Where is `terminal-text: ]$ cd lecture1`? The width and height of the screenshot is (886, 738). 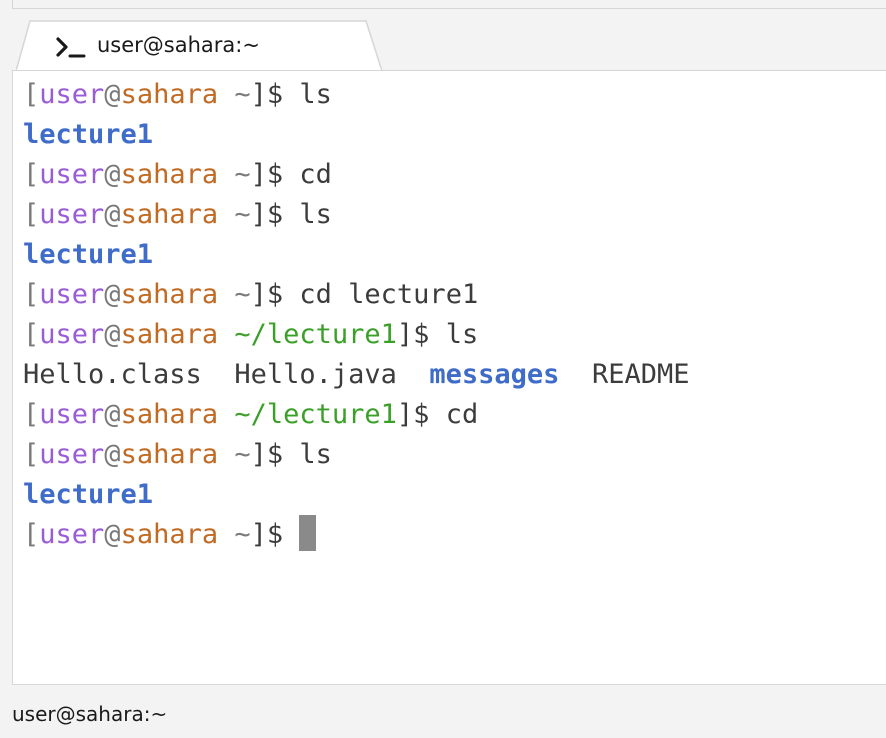 terminal-text: ]$ cd lecture1 is located at coordinates (364, 294).